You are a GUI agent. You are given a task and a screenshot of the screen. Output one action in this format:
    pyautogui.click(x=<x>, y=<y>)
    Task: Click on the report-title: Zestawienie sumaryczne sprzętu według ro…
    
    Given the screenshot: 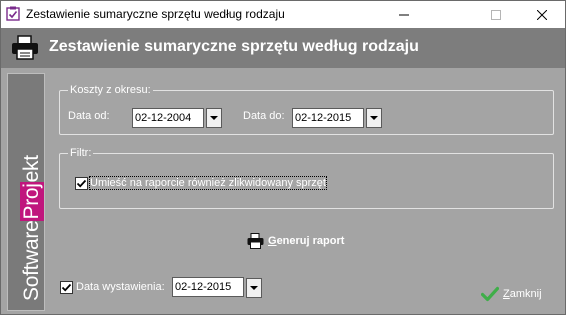 What is the action you would take?
    pyautogui.click(x=234, y=46)
    